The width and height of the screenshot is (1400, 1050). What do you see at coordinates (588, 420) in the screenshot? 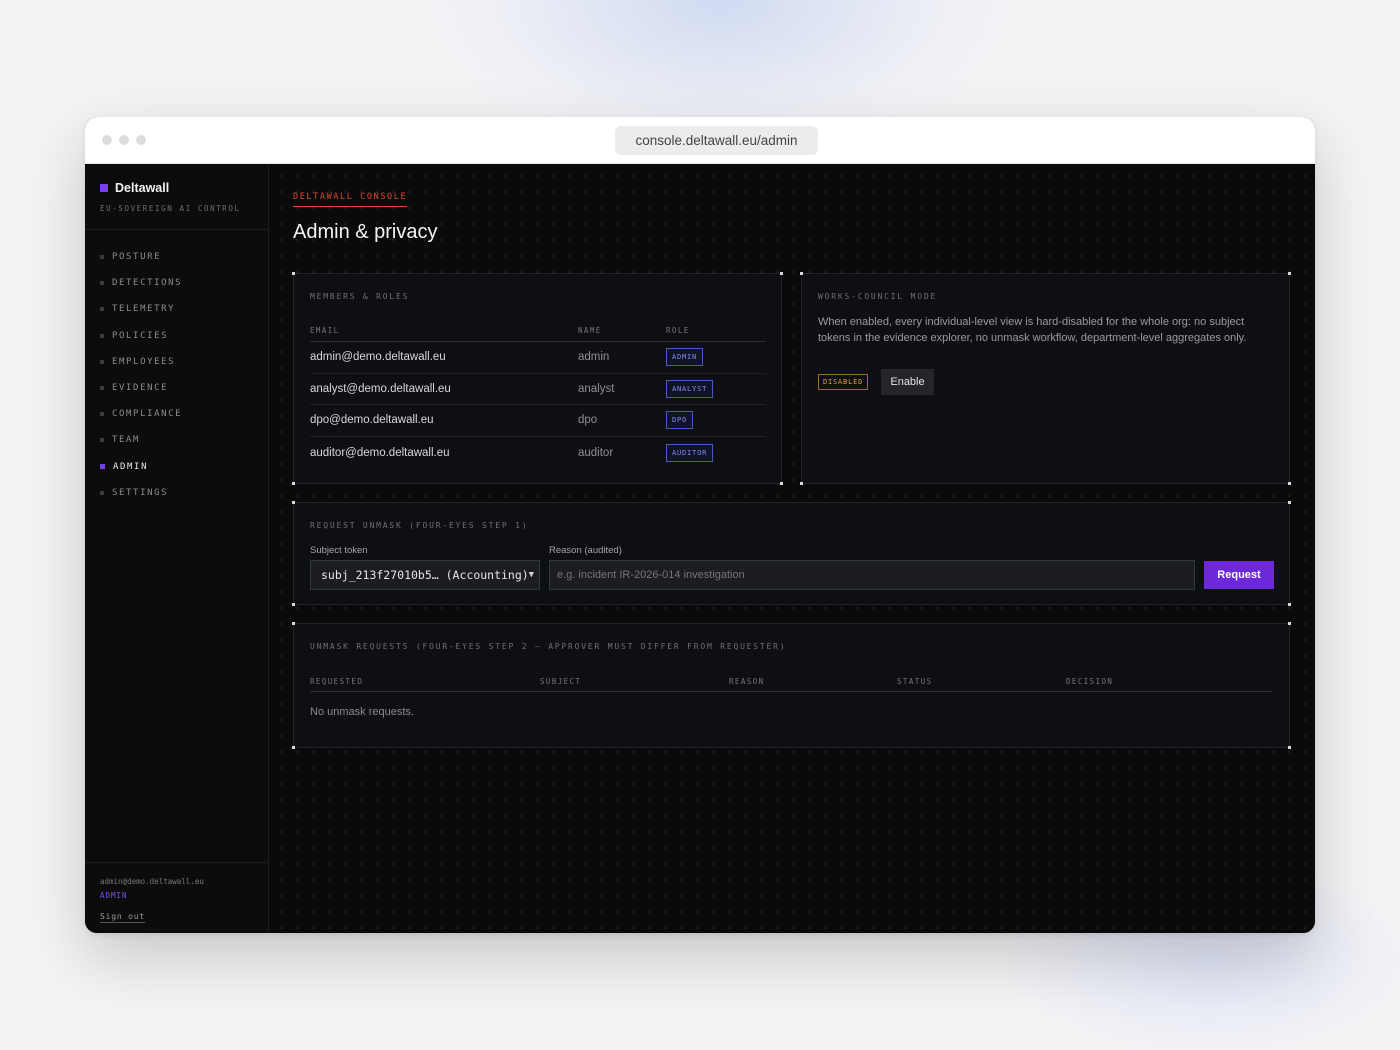
I see `member-name: dpo` at bounding box center [588, 420].